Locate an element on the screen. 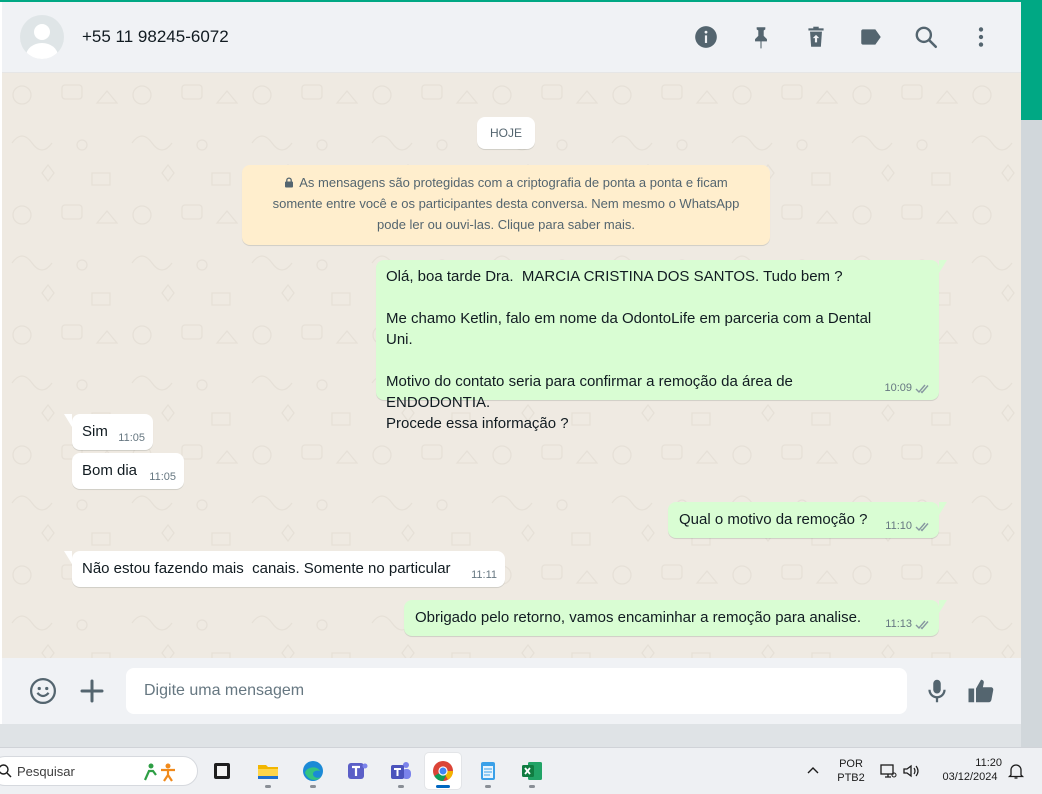  message-meta: 11:13 is located at coordinates (908, 624).